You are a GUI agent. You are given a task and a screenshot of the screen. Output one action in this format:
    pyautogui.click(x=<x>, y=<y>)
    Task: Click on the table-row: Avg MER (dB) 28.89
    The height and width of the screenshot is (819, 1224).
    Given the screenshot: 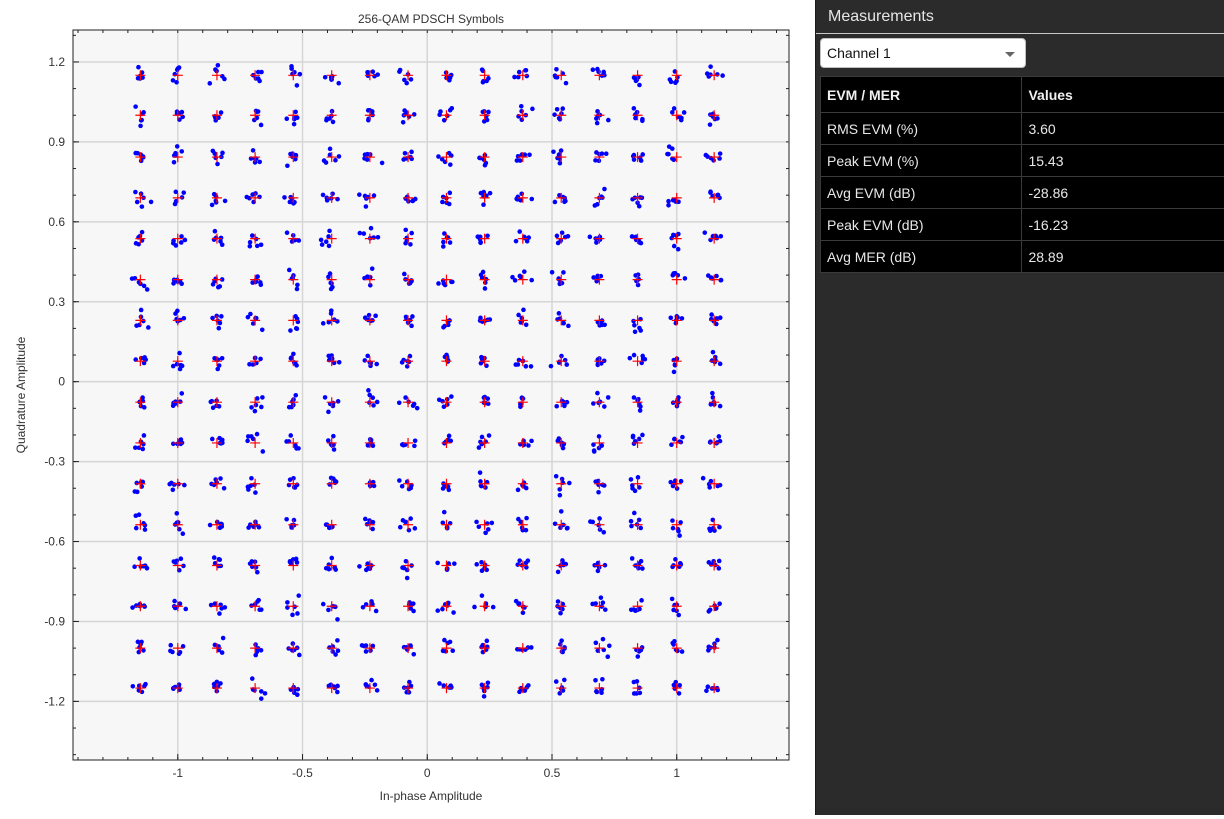 What is the action you would take?
    pyautogui.click(x=1021, y=256)
    